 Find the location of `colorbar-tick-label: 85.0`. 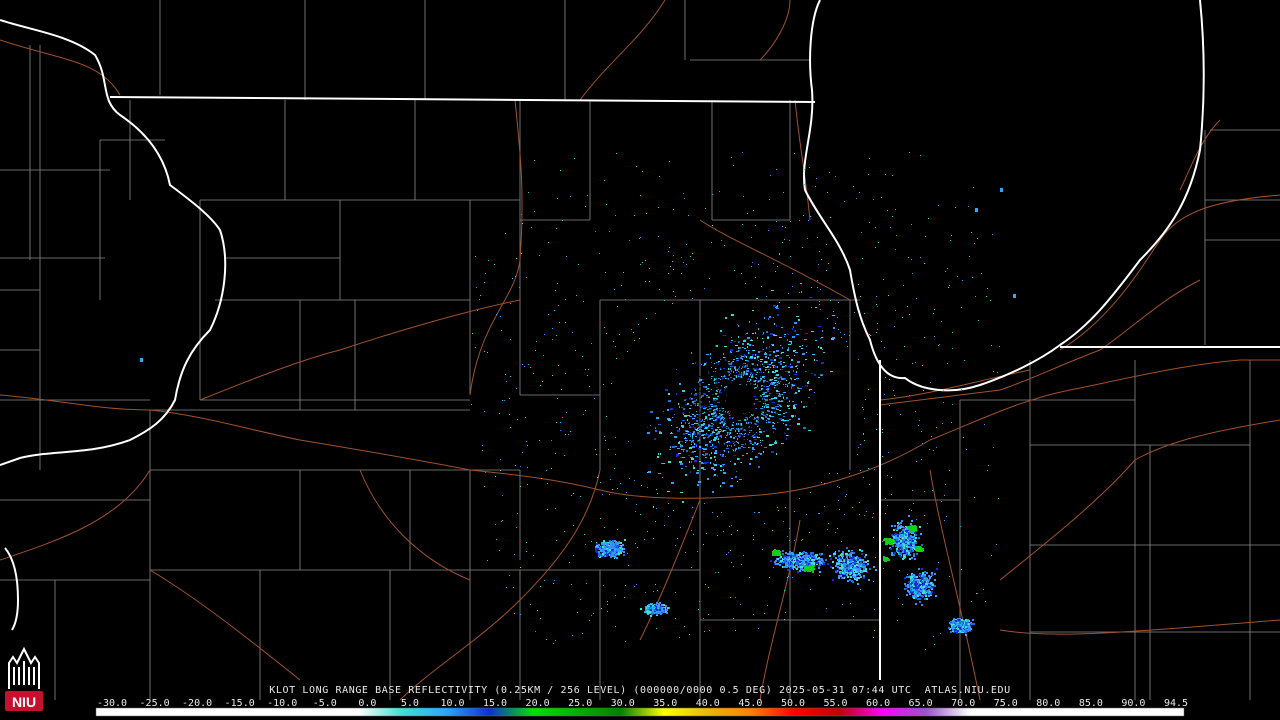

colorbar-tick-label: 85.0 is located at coordinates (1091, 703).